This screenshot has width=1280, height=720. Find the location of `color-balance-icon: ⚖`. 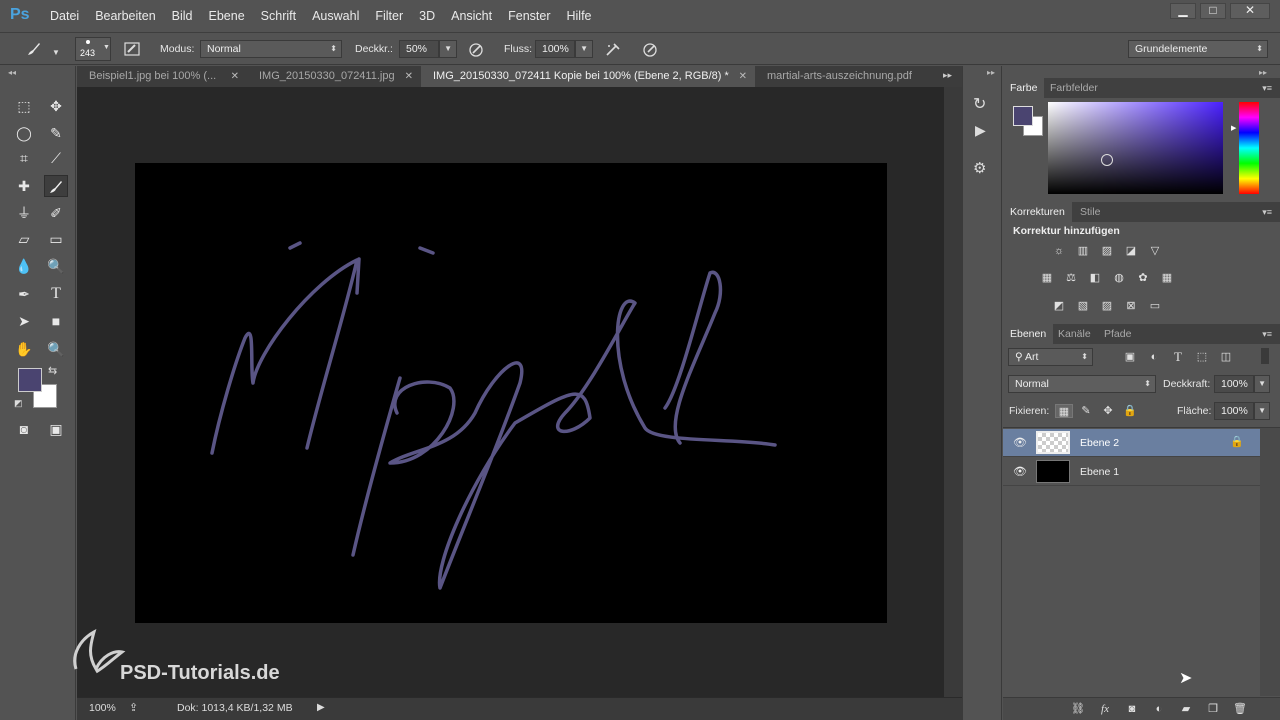

color-balance-icon: ⚖ is located at coordinates (1071, 278).